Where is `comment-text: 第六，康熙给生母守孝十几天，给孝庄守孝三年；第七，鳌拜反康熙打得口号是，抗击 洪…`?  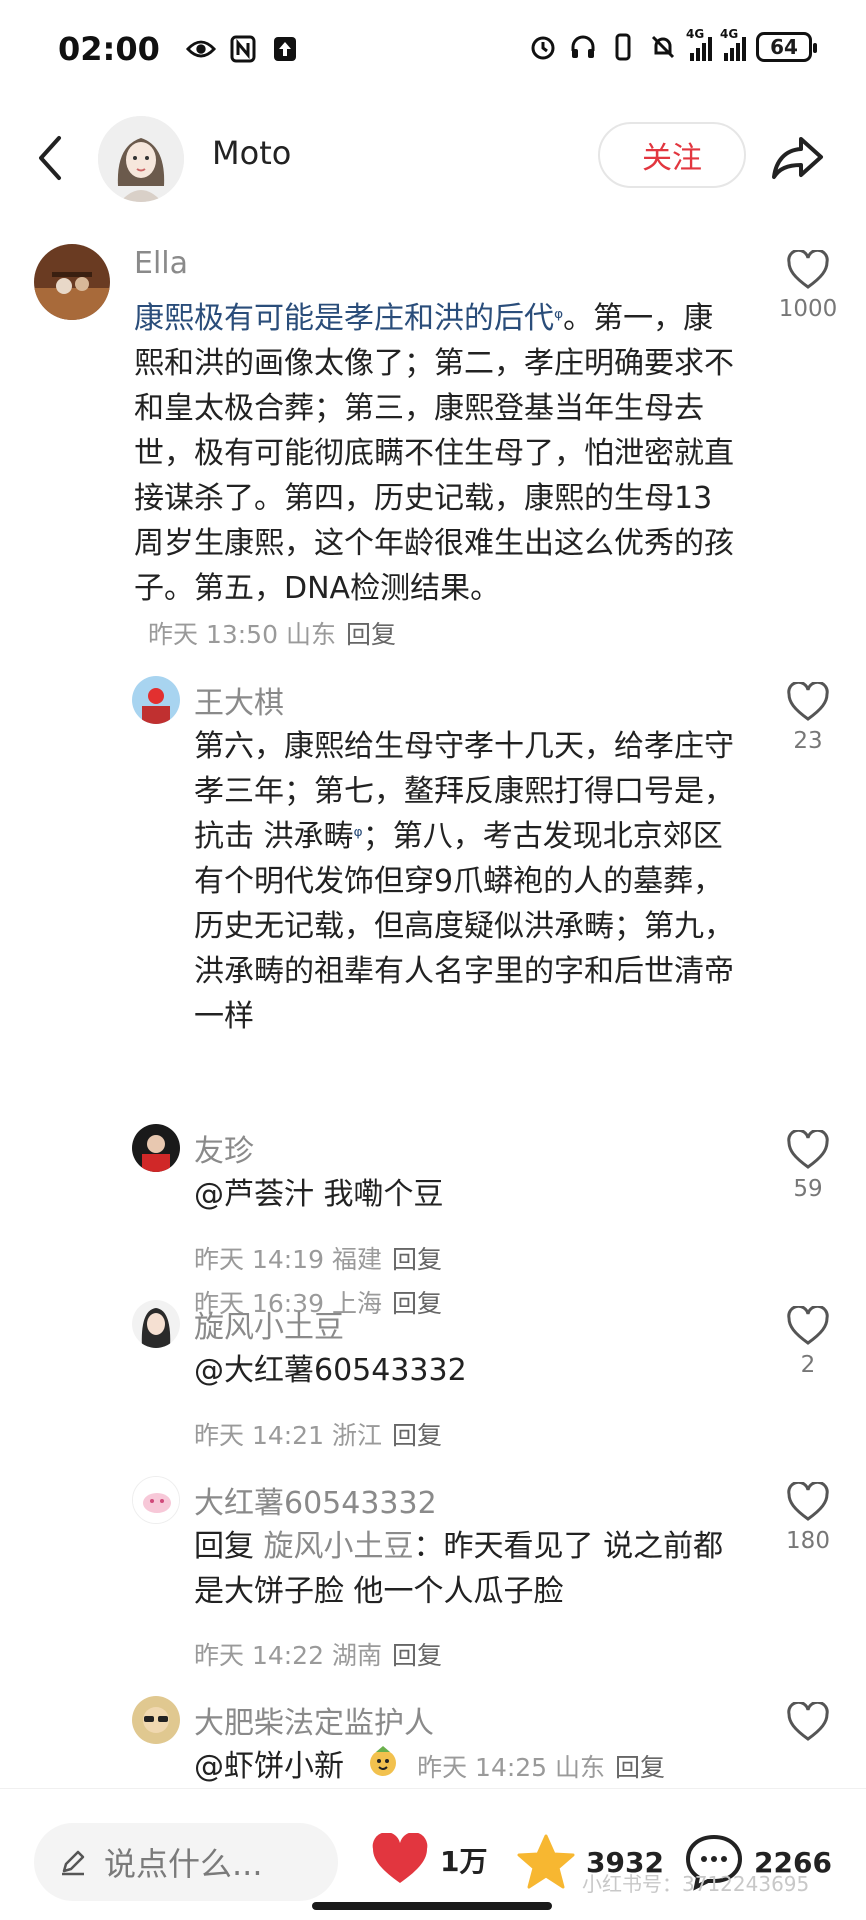
comment-text: 第六，康熙给生母守孝十几天，给孝庄守孝三年；第七，鳌拜反康熙打得口号是，抗击 洪… is located at coordinates (468, 881).